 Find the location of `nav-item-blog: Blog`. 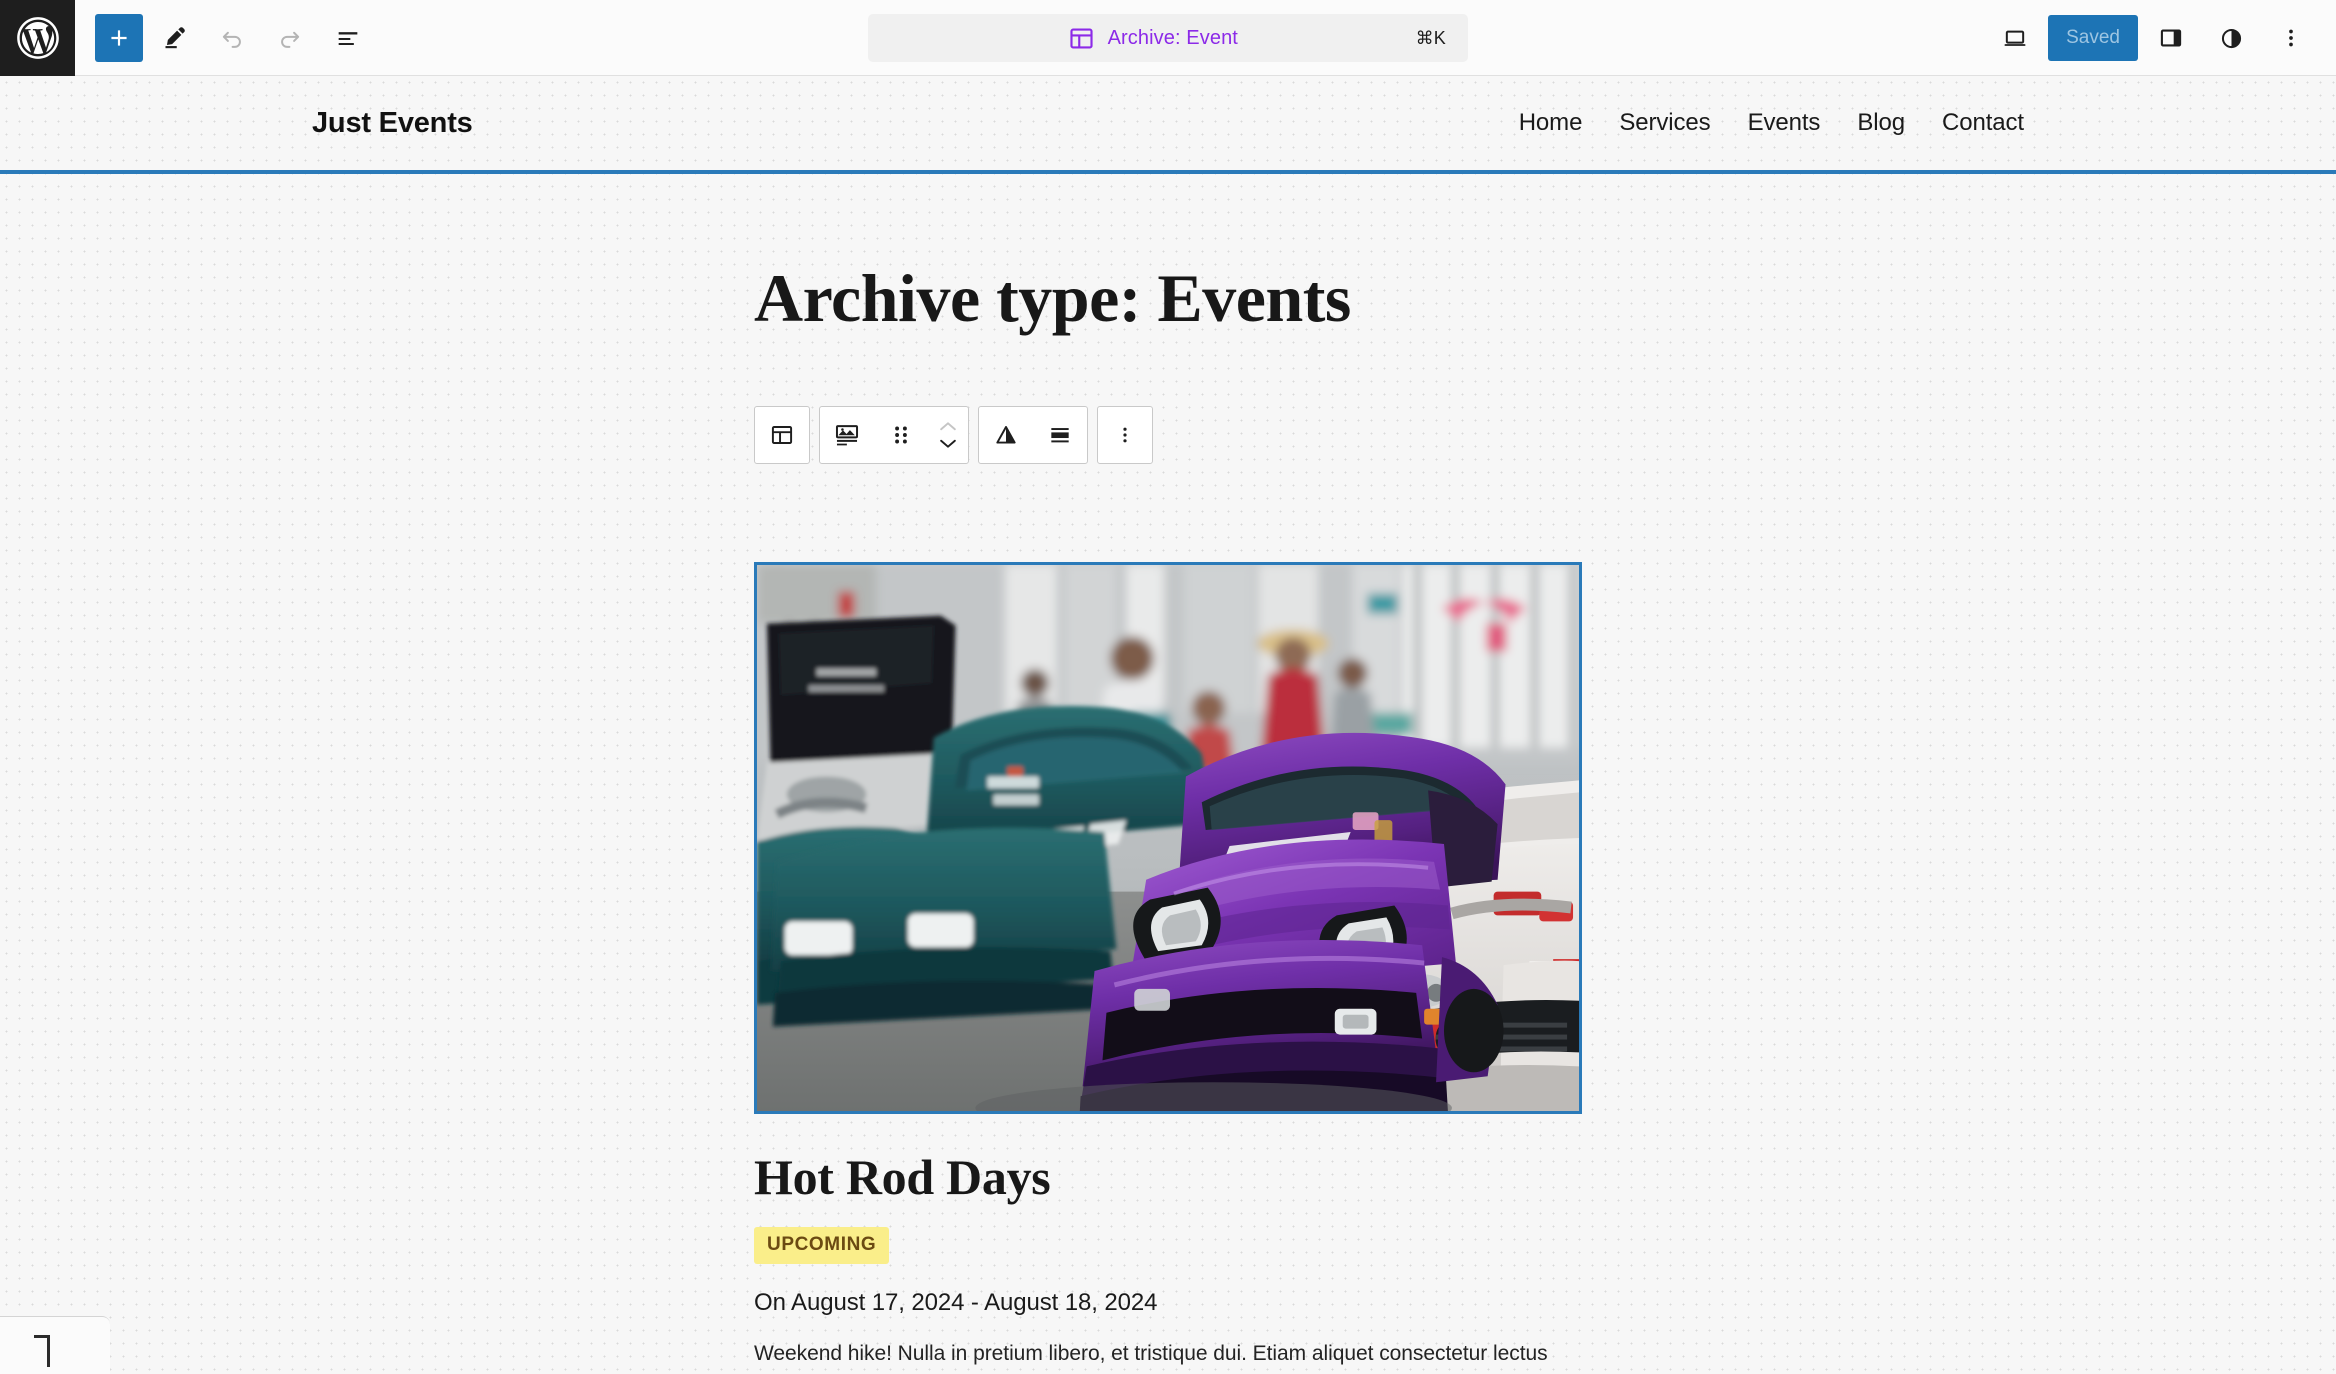

nav-item-blog: Blog is located at coordinates (1881, 123).